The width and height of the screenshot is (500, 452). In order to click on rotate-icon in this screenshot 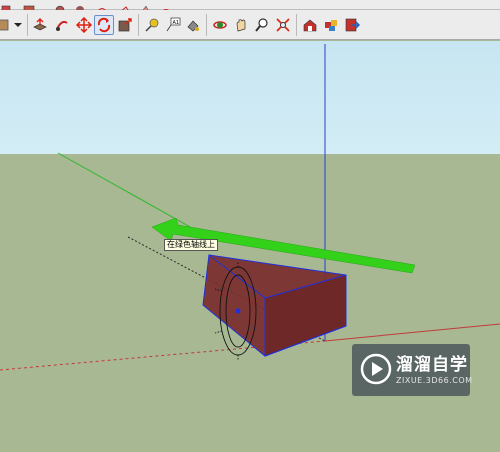, I will do `click(104, 25)`.